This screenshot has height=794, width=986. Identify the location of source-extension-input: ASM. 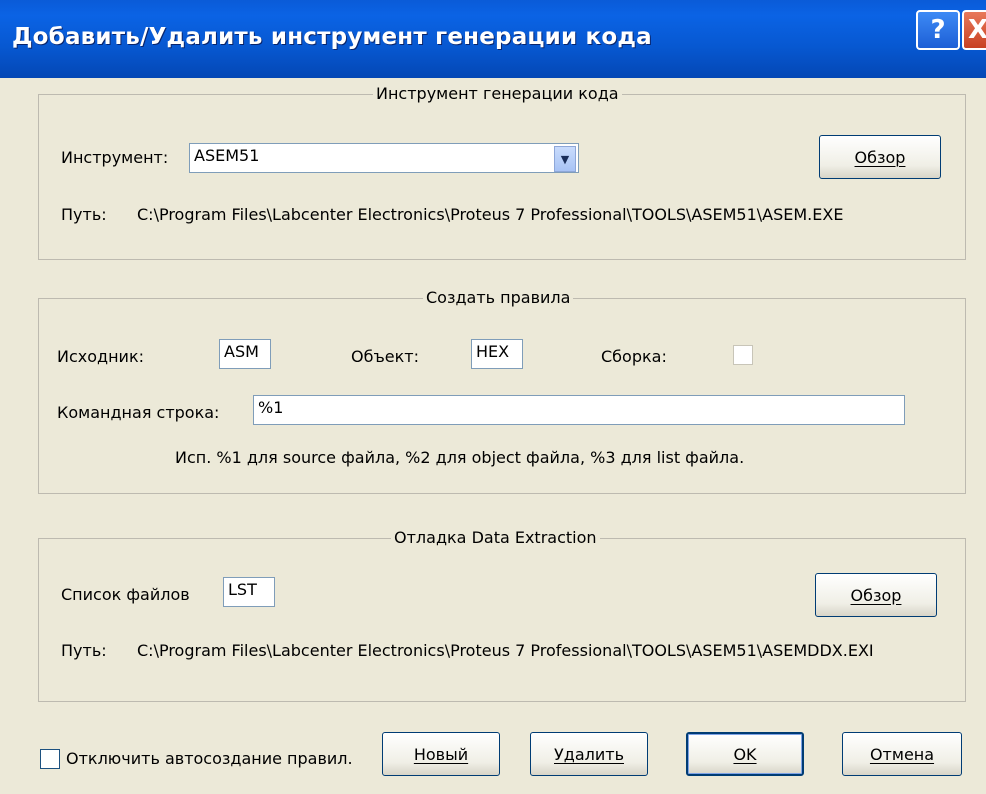
(245, 354).